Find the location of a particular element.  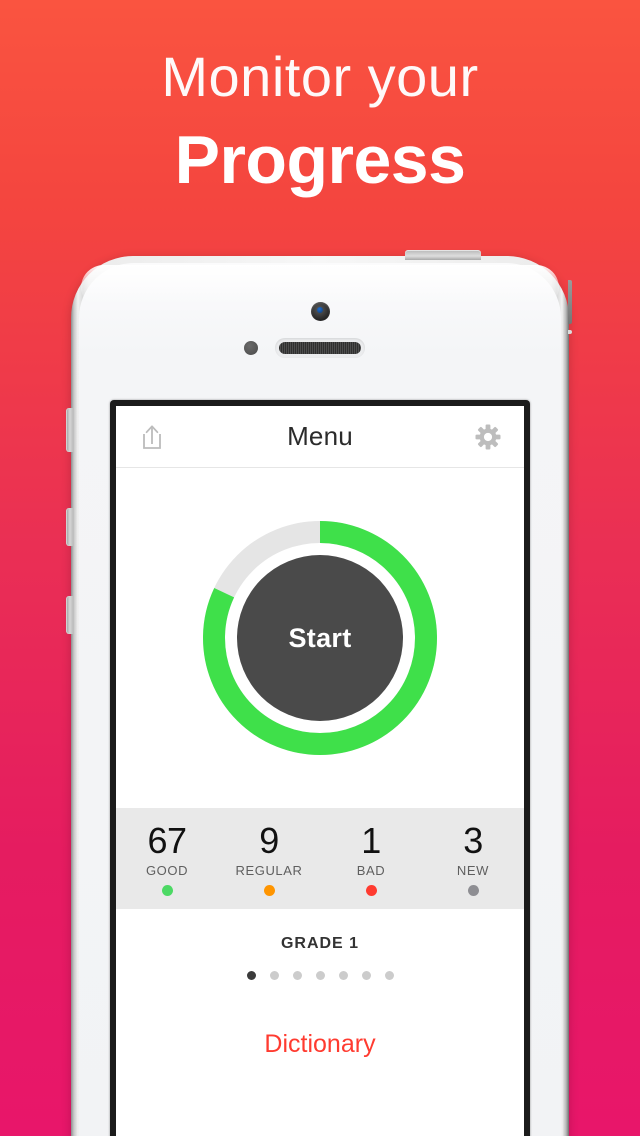

stat-bad: 1 BAD is located at coordinates (371, 857).